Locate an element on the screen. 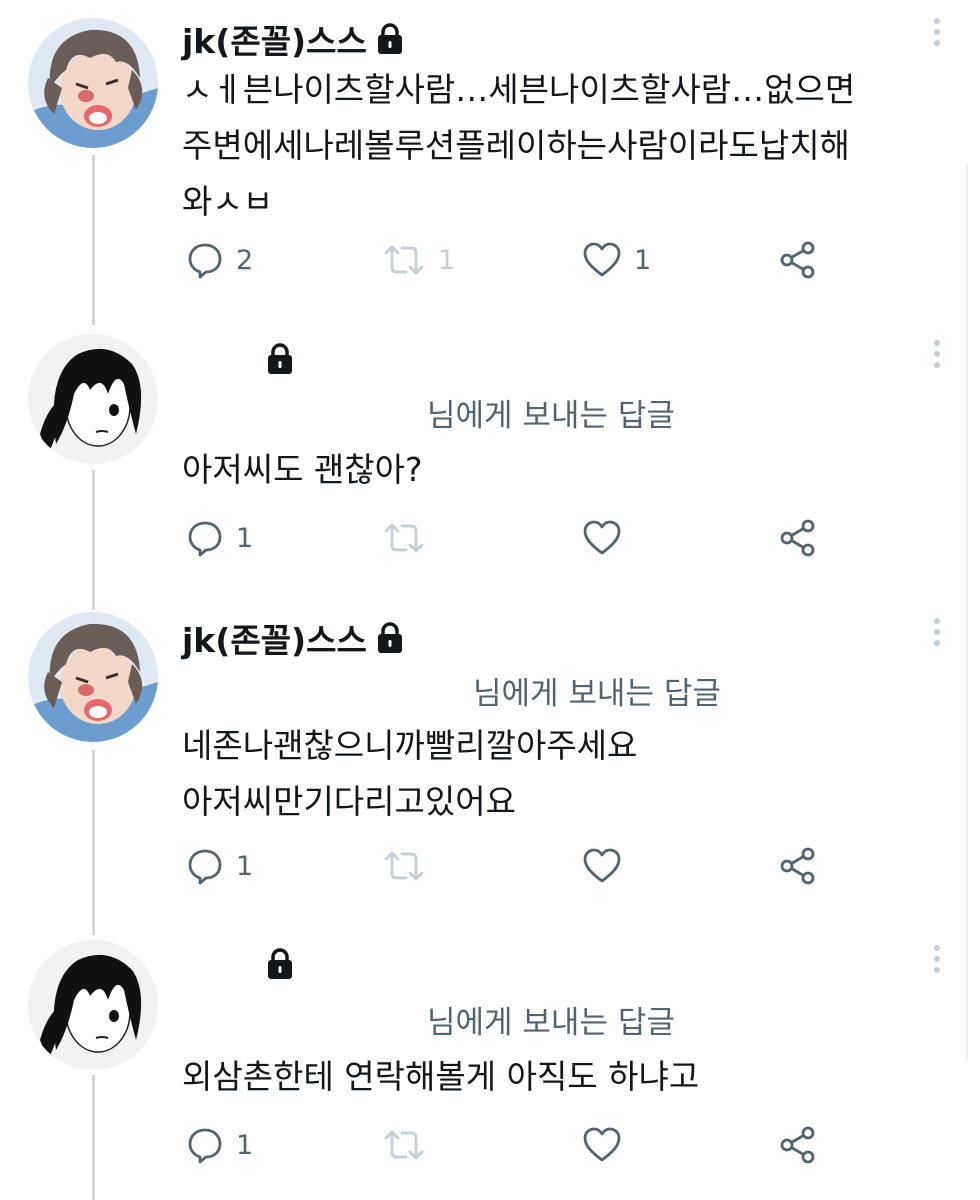 This screenshot has width=980, height=1200. retweet-count: 1 is located at coordinates (447, 260).